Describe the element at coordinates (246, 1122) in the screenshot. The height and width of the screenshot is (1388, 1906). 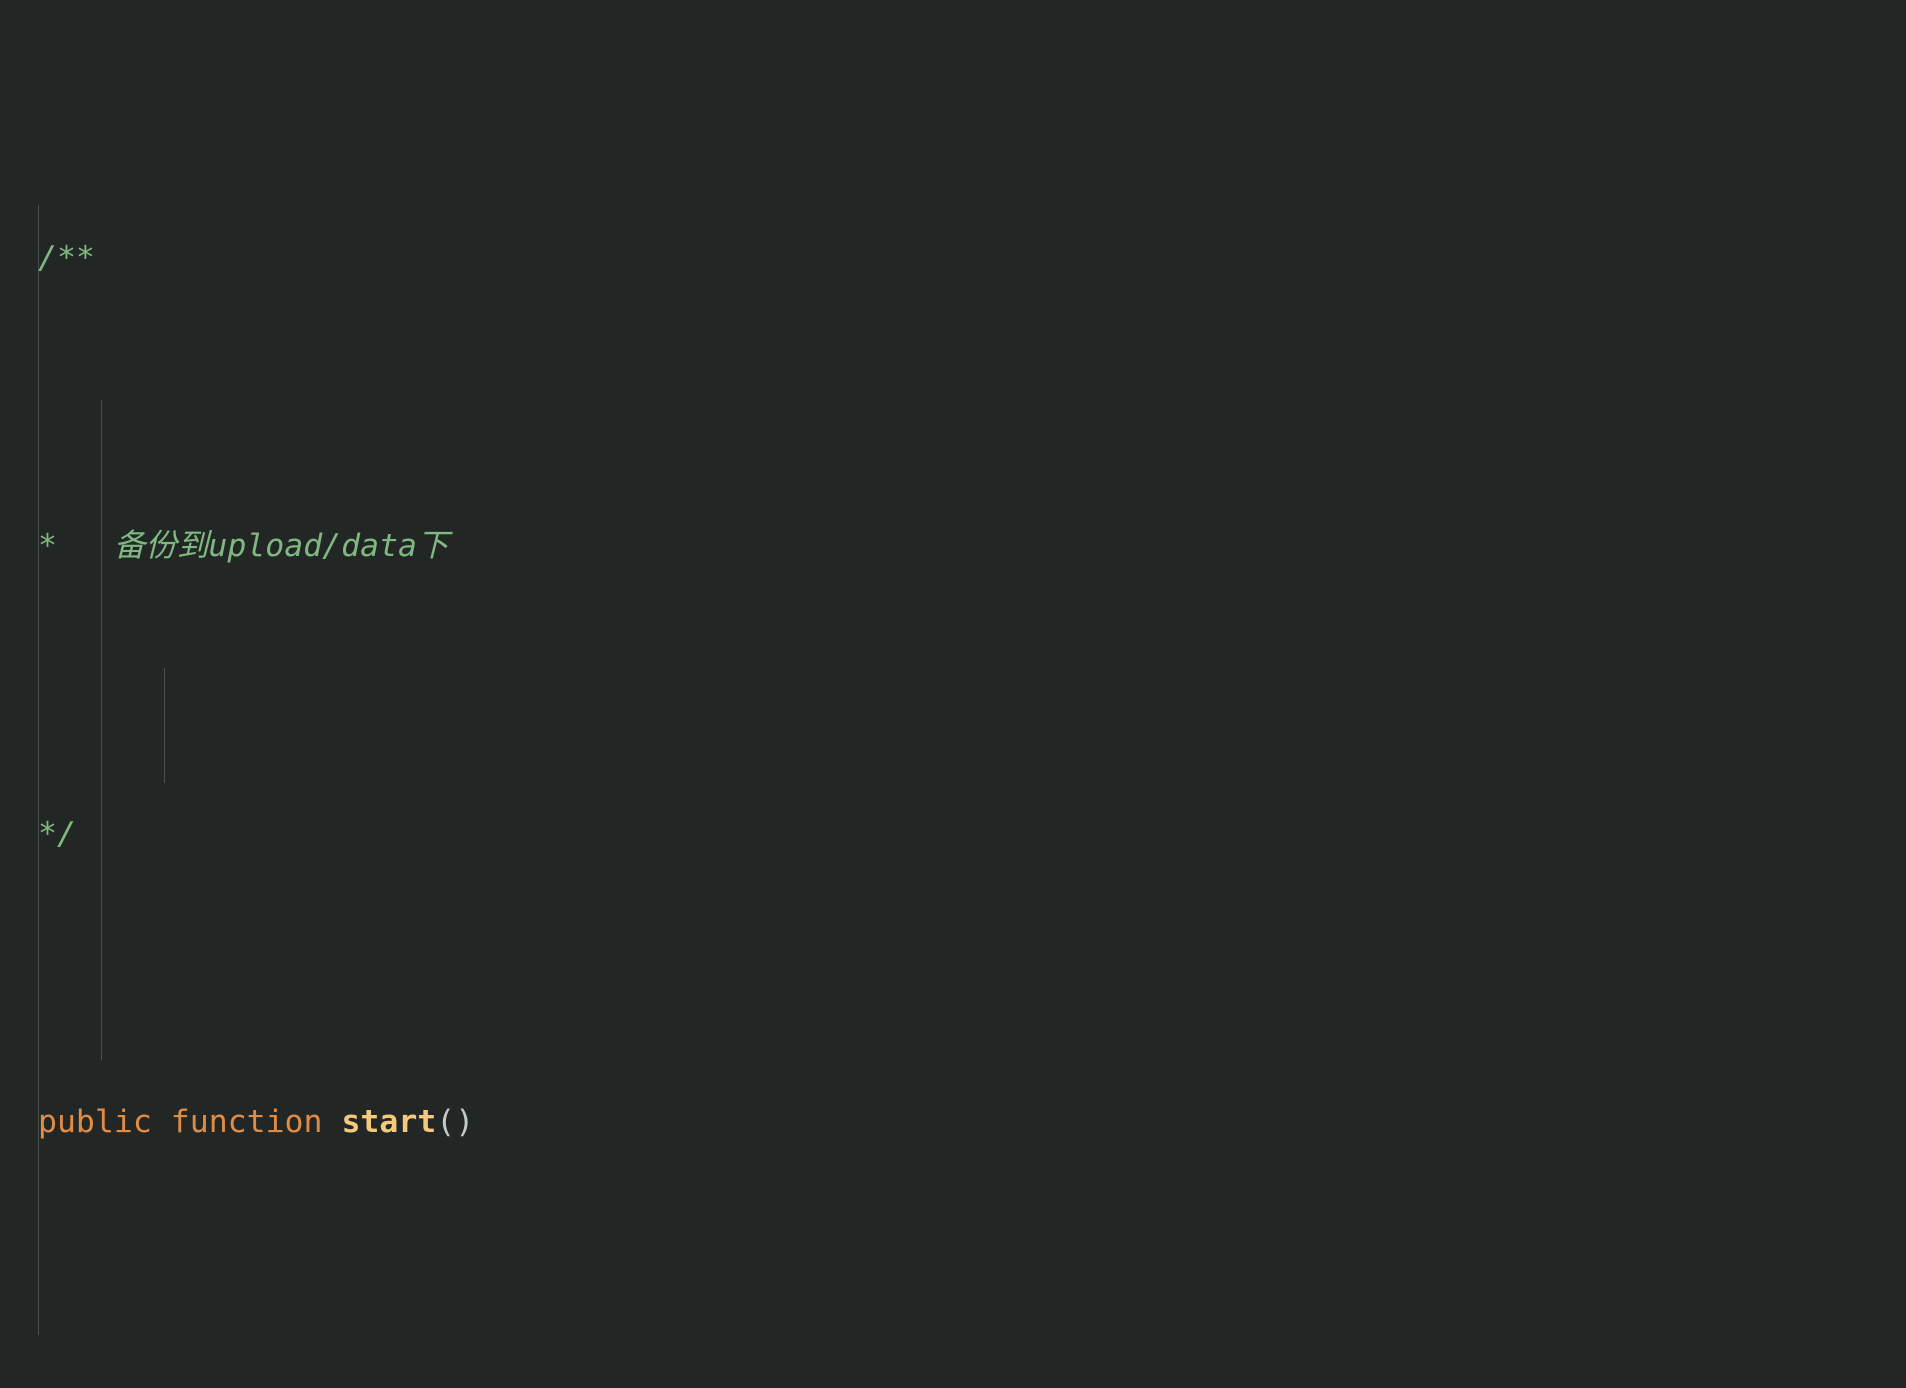
I see `keyword-function: function` at that location.